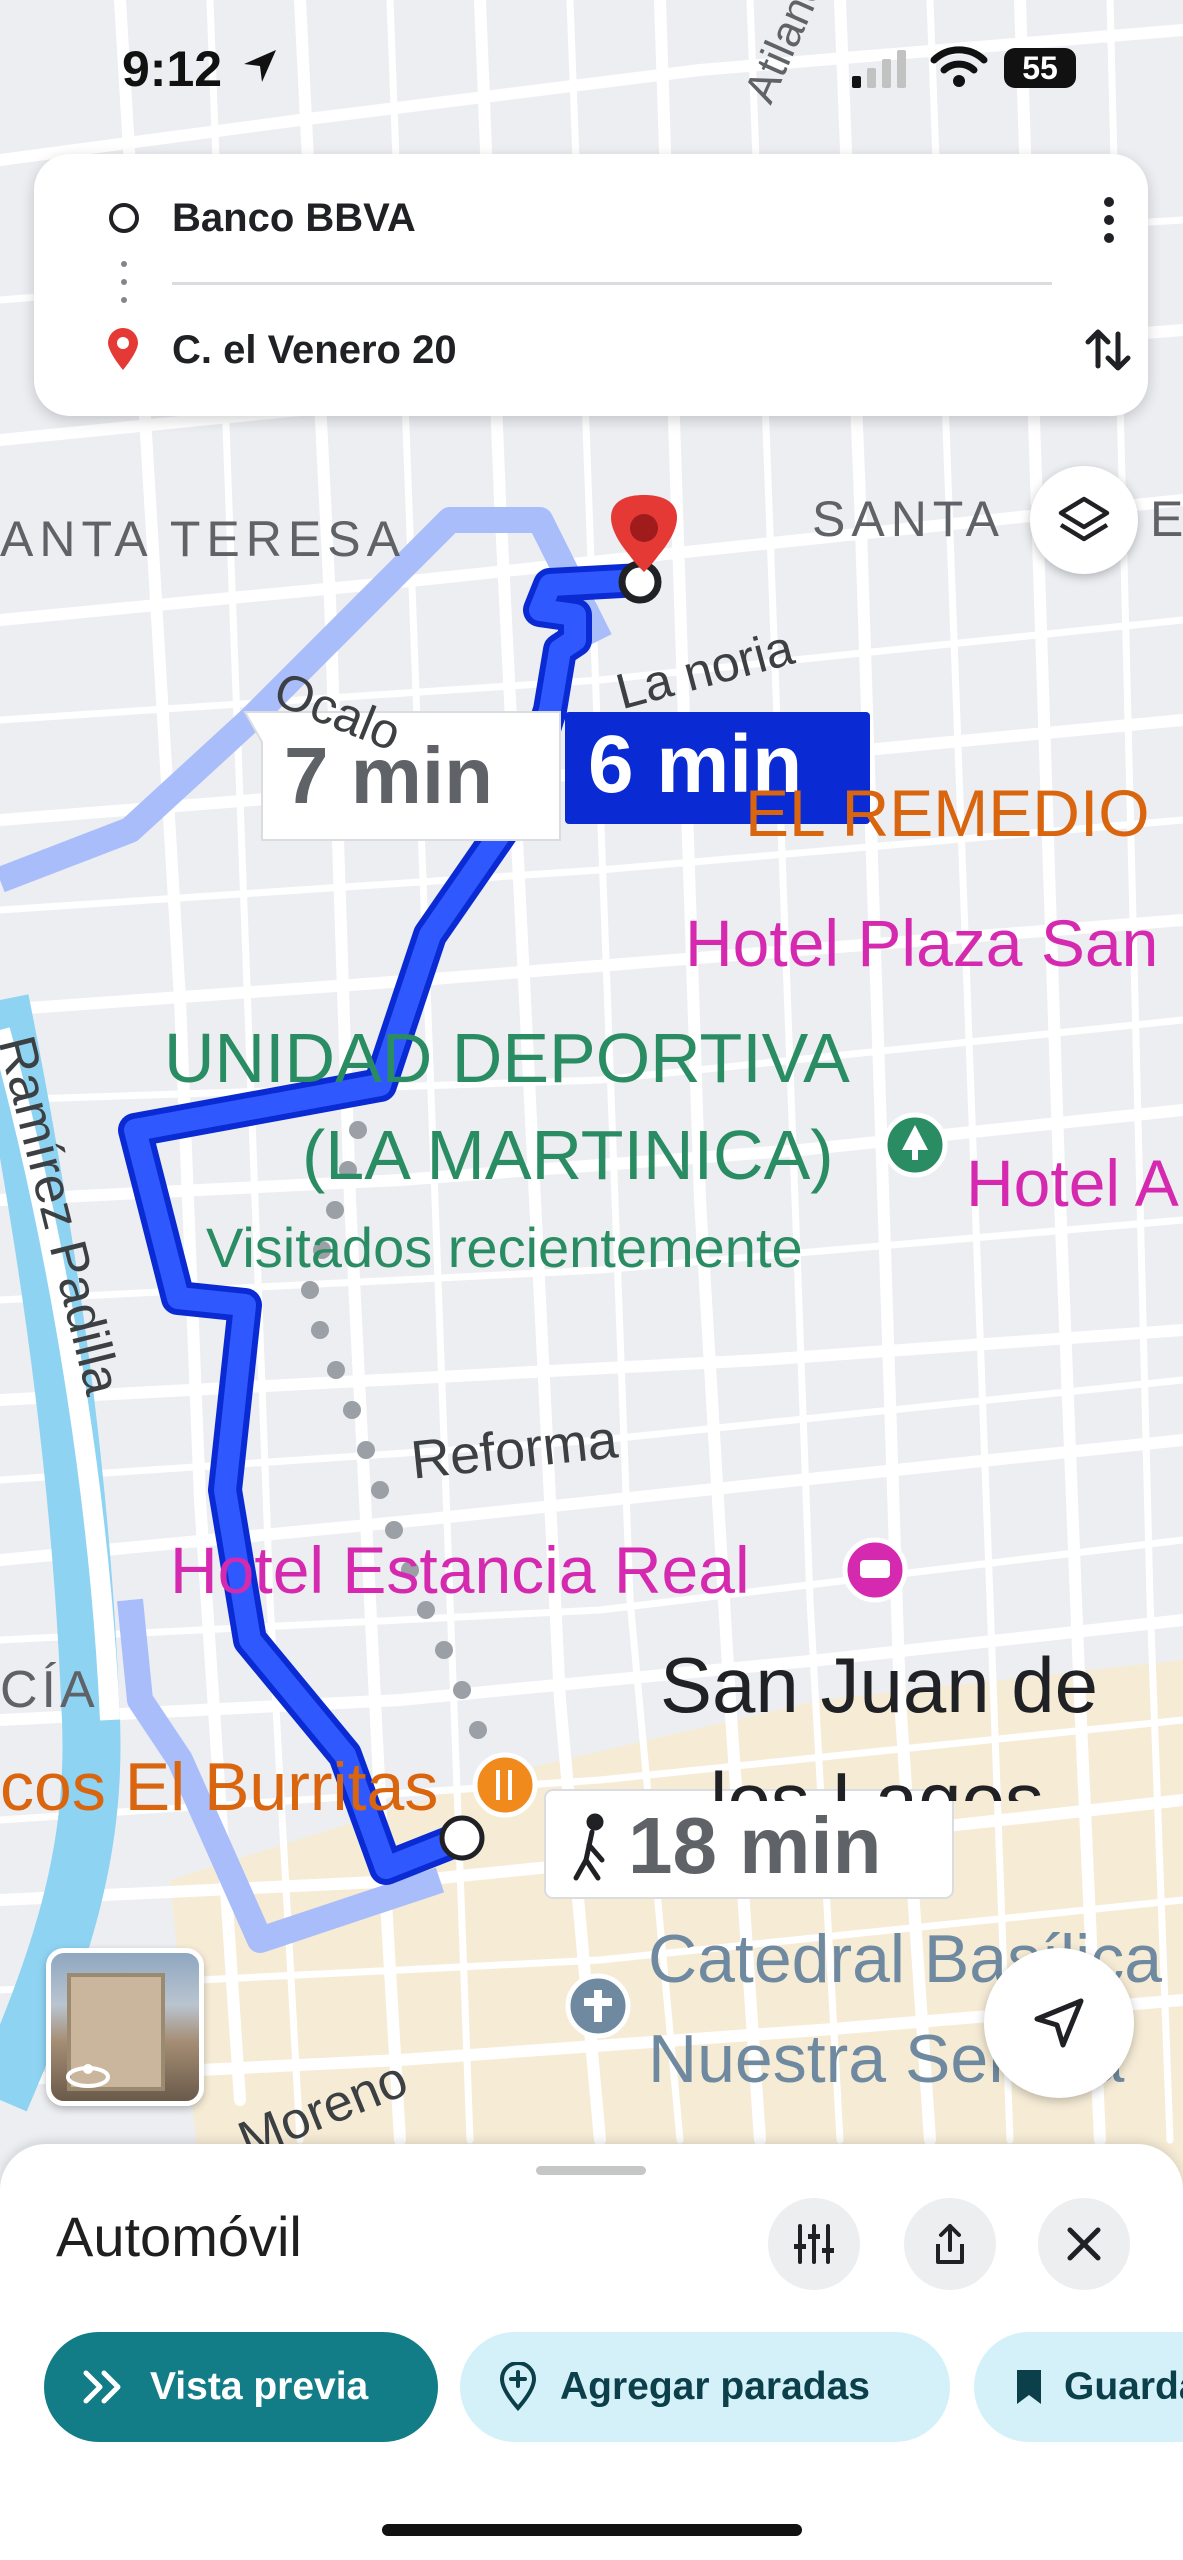 Image resolution: width=1183 pixels, height=2560 pixels. Describe the element at coordinates (49, 1690) in the screenshot. I see `label-cia: CÍA` at that location.